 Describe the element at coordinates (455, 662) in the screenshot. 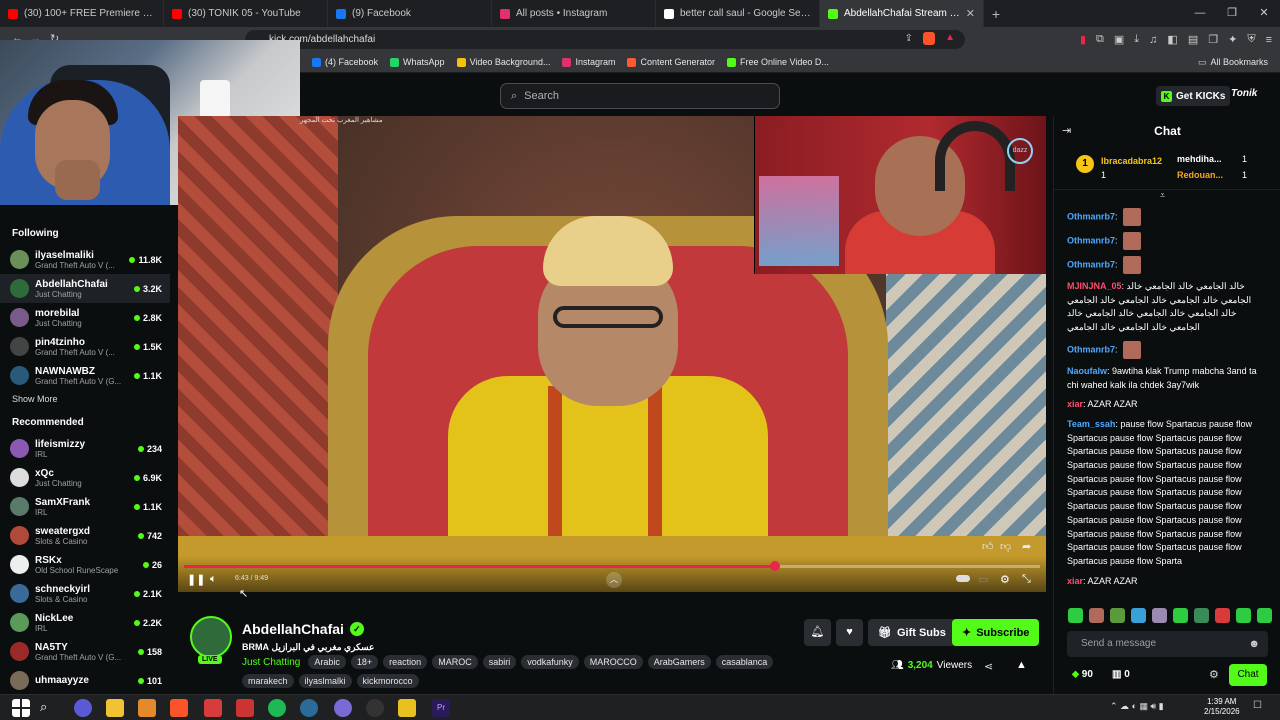

I see `tag-chip: MAROC` at that location.